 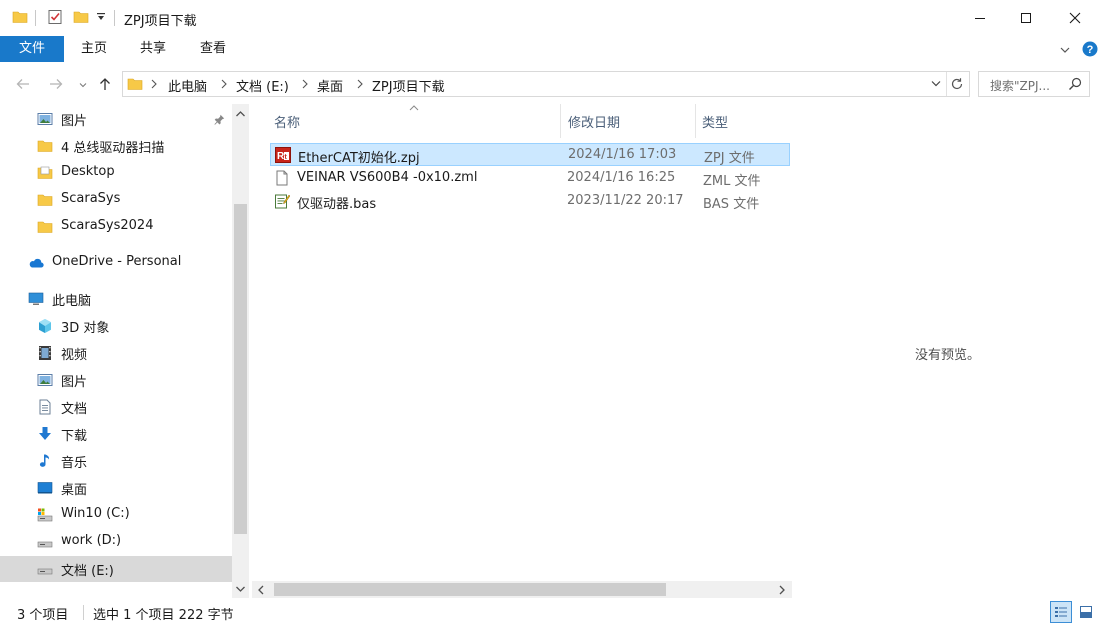 What do you see at coordinates (408, 85) in the screenshot?
I see `breadcrumb-current-folder: ZPJ项目下载` at bounding box center [408, 85].